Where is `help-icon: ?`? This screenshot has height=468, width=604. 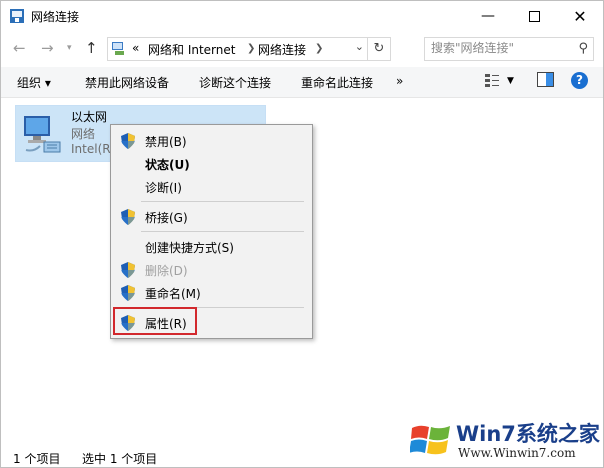
help-icon: ? is located at coordinates (579, 80).